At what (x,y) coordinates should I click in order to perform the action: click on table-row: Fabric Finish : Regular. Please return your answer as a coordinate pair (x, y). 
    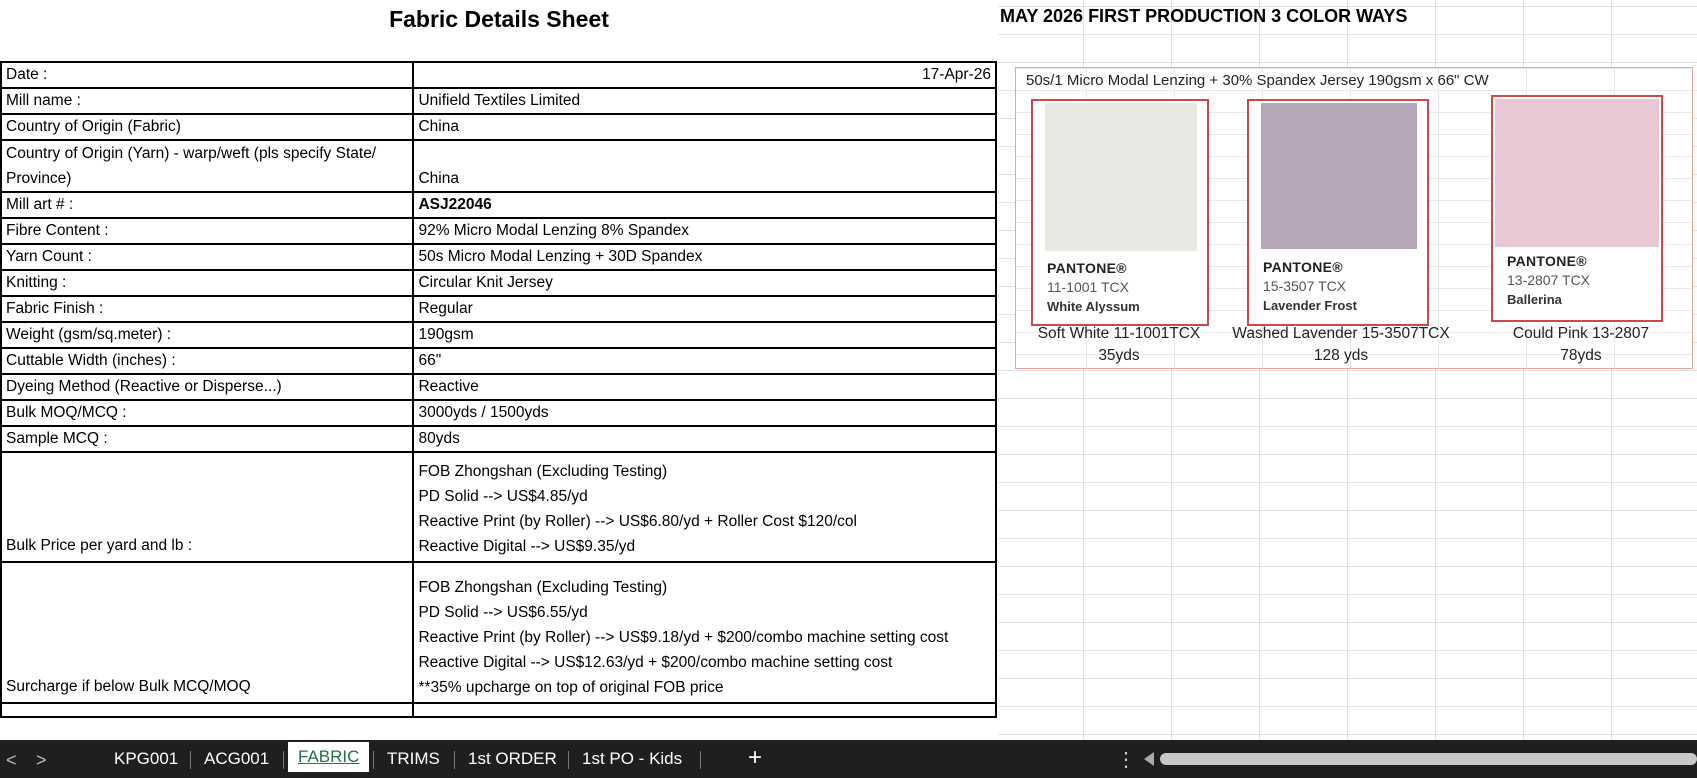
    Looking at the image, I should click on (498, 309).